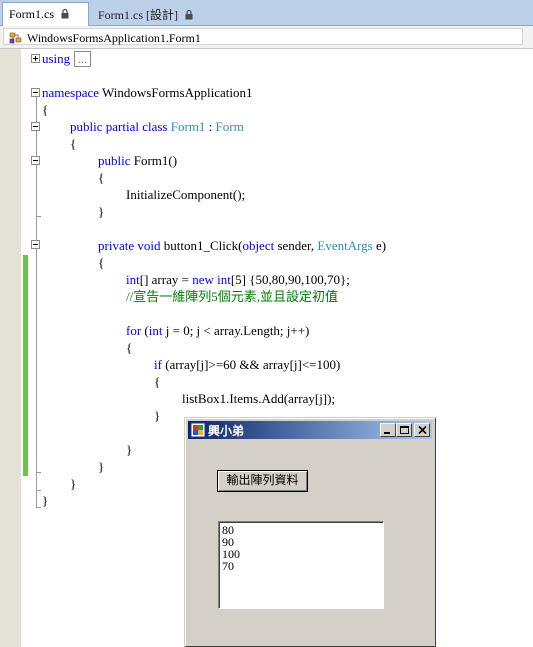  Describe the element at coordinates (262, 481) in the screenshot. I see `output-array-button: 輸出陣列資料` at that location.